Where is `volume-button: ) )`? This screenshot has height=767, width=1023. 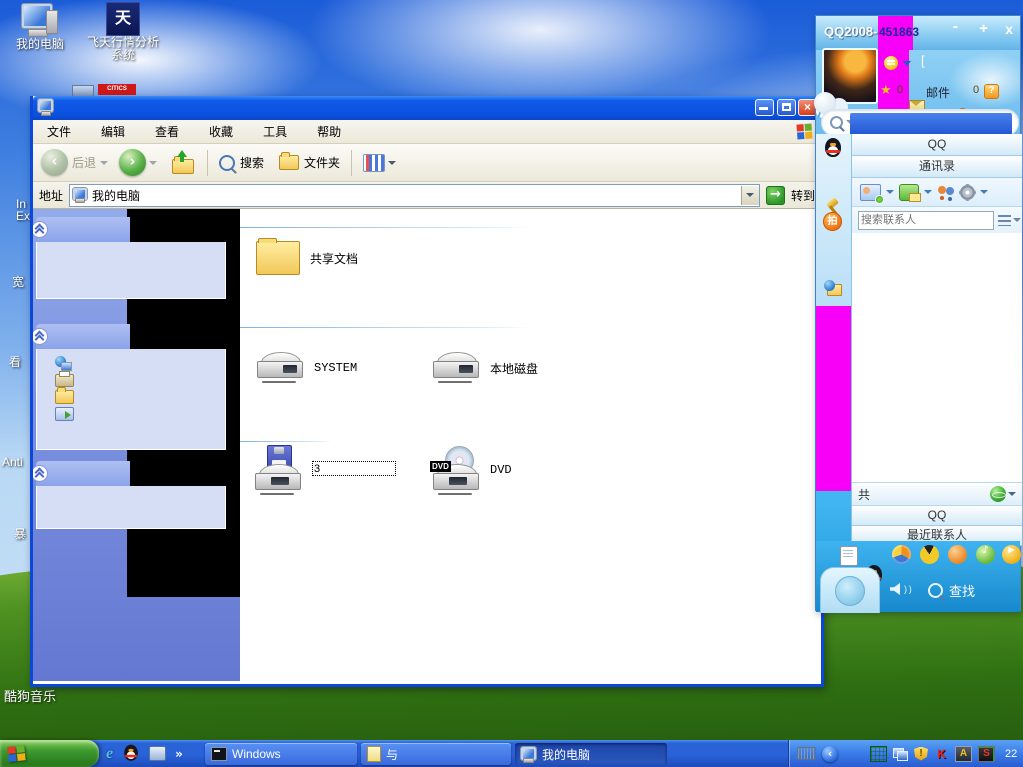 volume-button: ) ) is located at coordinates (901, 589).